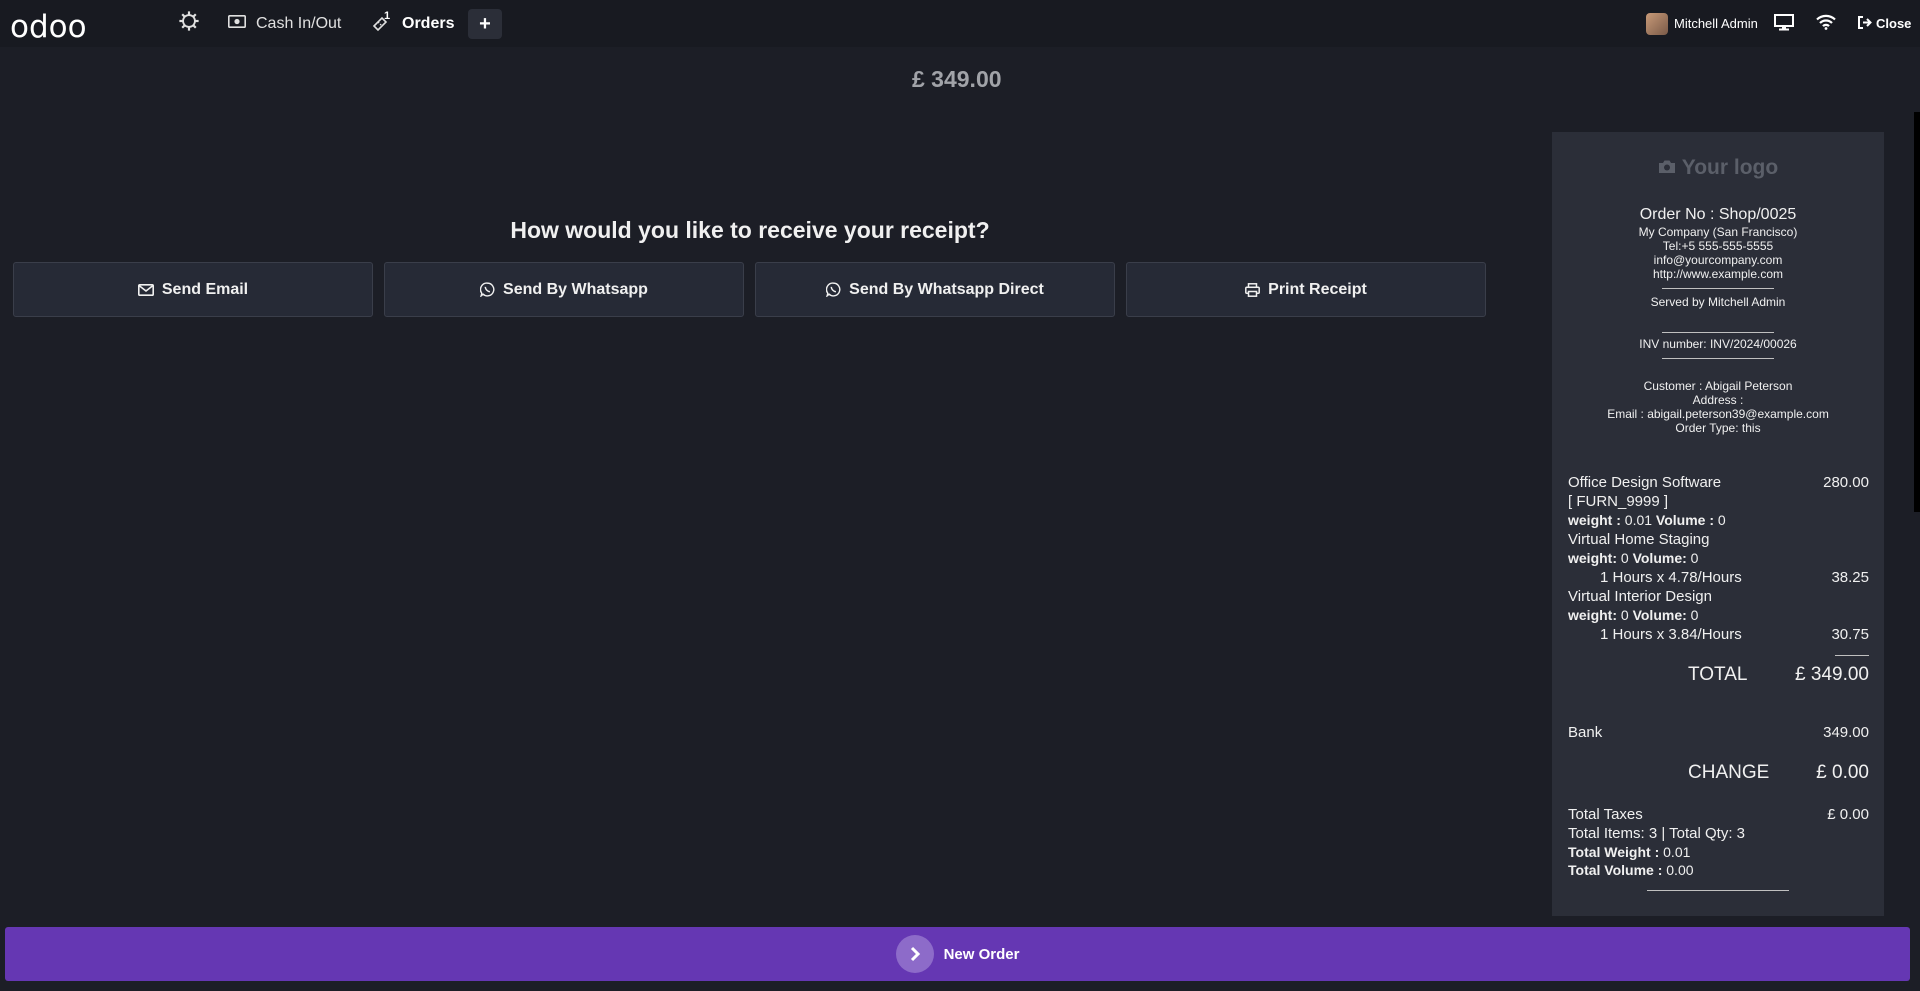 This screenshot has width=1920, height=991. Describe the element at coordinates (1680, 870) in the screenshot. I see `total-volume-value: 0.00` at that location.